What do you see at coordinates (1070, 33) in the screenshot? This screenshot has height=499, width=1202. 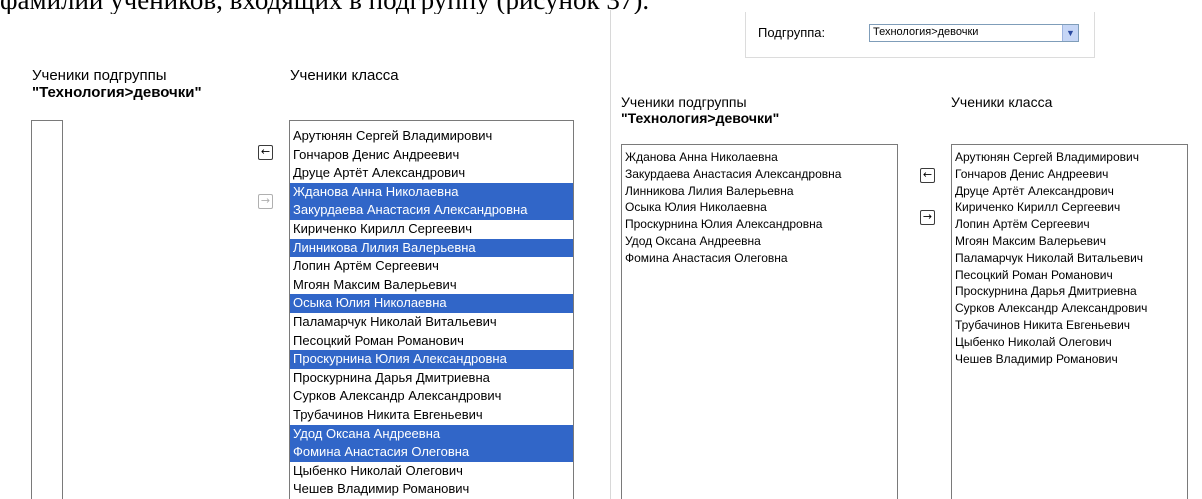 I see `chevron-down-icon: ▼` at bounding box center [1070, 33].